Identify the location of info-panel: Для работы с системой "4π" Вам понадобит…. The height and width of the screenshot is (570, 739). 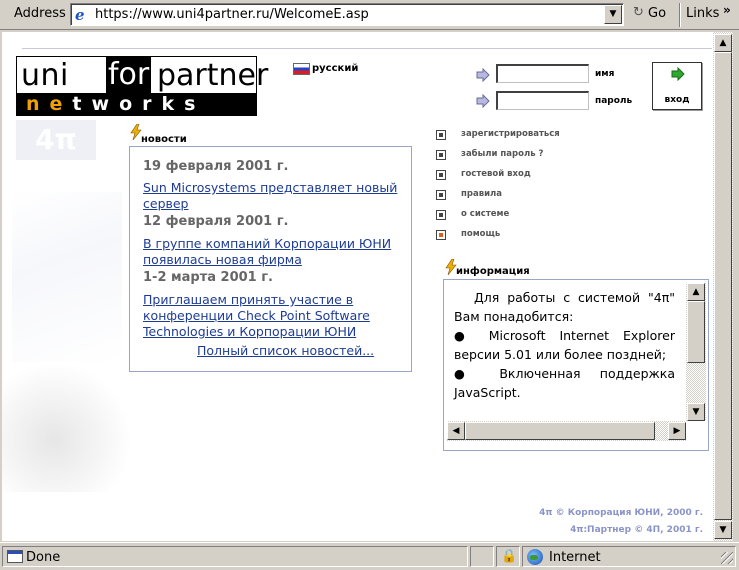
(576, 365).